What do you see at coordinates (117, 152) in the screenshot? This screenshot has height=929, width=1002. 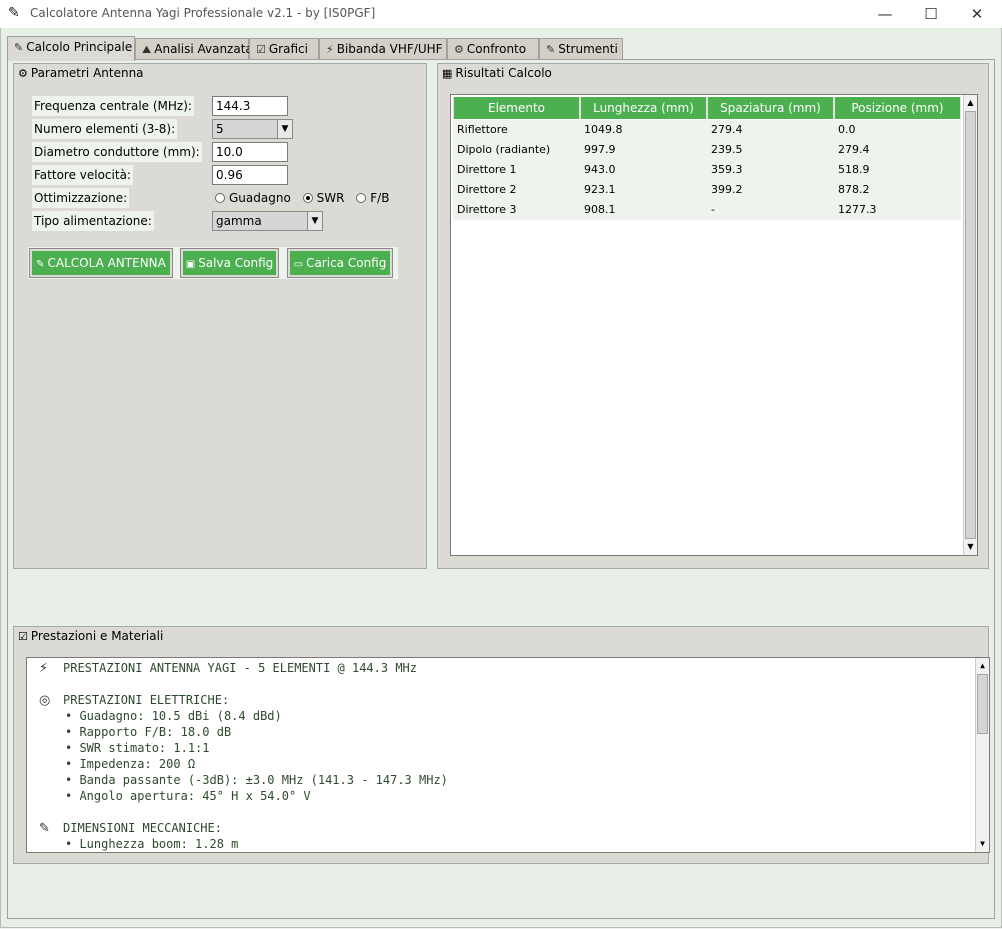 I see `diameter-label: Diametro conduttore (mm):` at bounding box center [117, 152].